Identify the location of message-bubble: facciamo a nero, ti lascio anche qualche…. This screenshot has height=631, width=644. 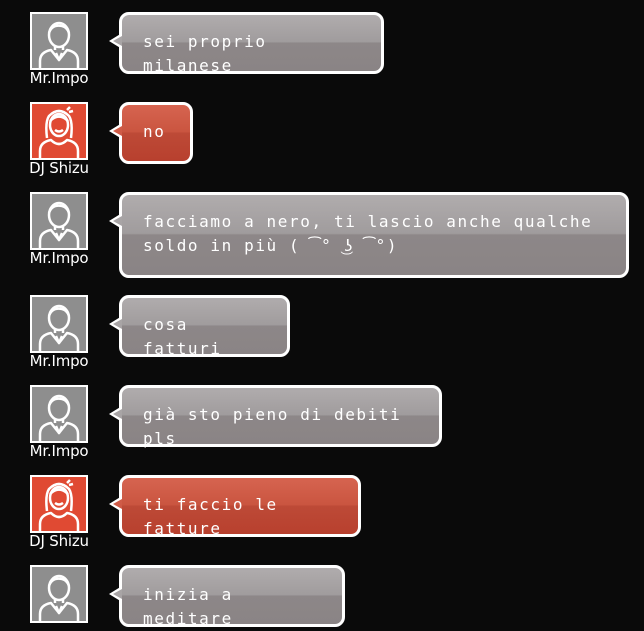
(369, 235).